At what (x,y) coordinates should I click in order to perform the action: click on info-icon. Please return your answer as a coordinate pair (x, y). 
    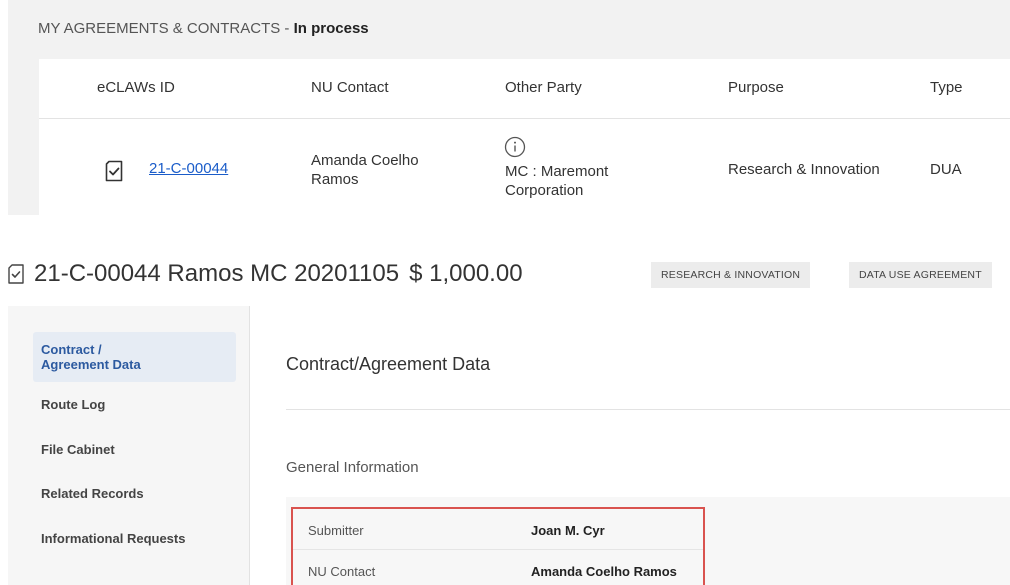
    Looking at the image, I should click on (515, 147).